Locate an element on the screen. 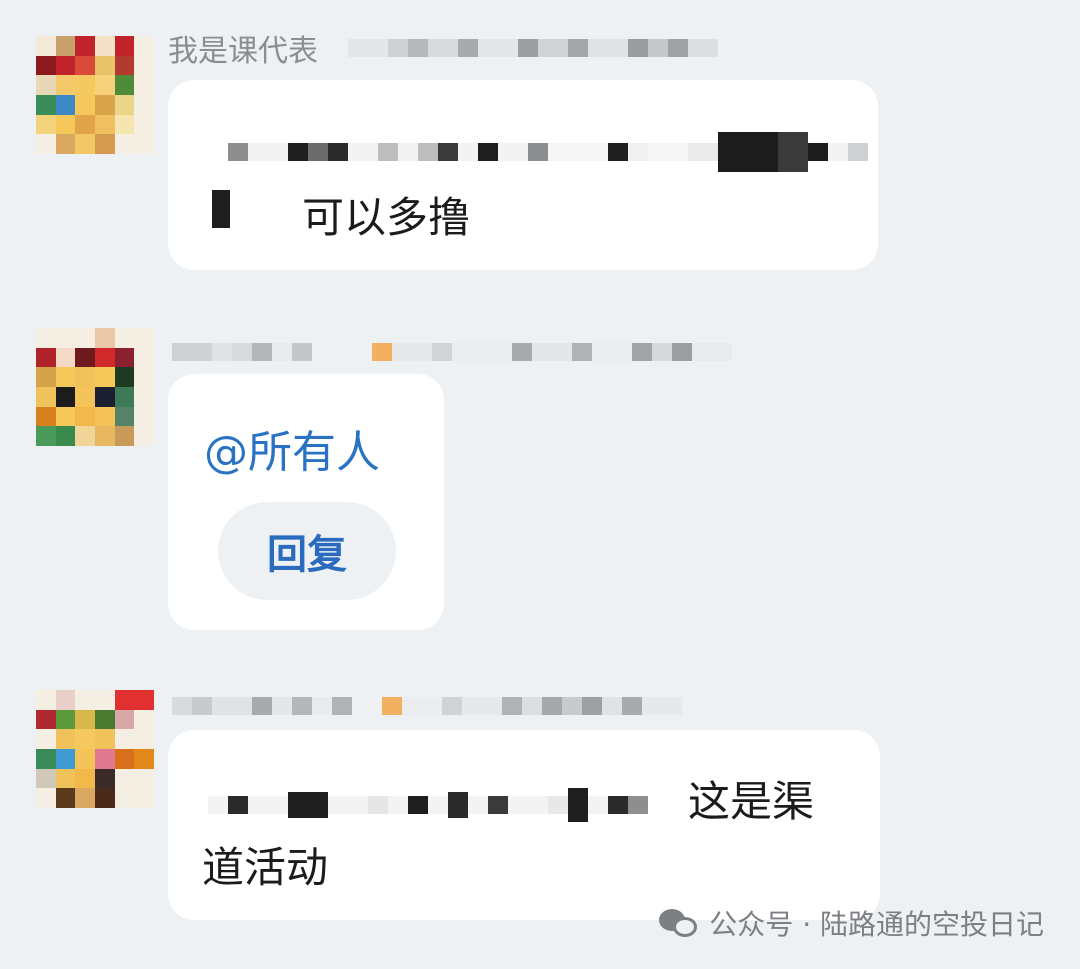 The height and width of the screenshot is (969, 1080). sender-name: 我是课代表 is located at coordinates (443, 48).